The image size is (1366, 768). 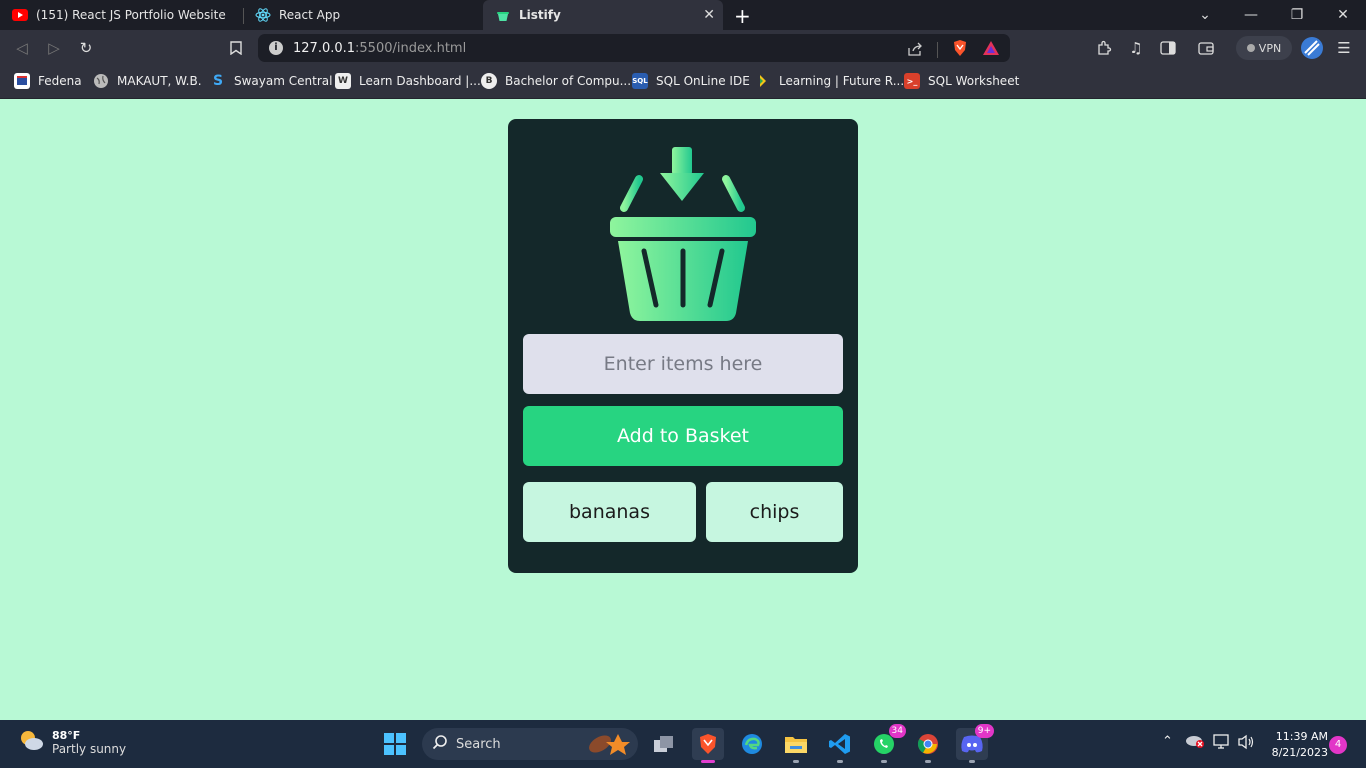 What do you see at coordinates (609, 512) in the screenshot?
I see `list-item: bananas` at bounding box center [609, 512].